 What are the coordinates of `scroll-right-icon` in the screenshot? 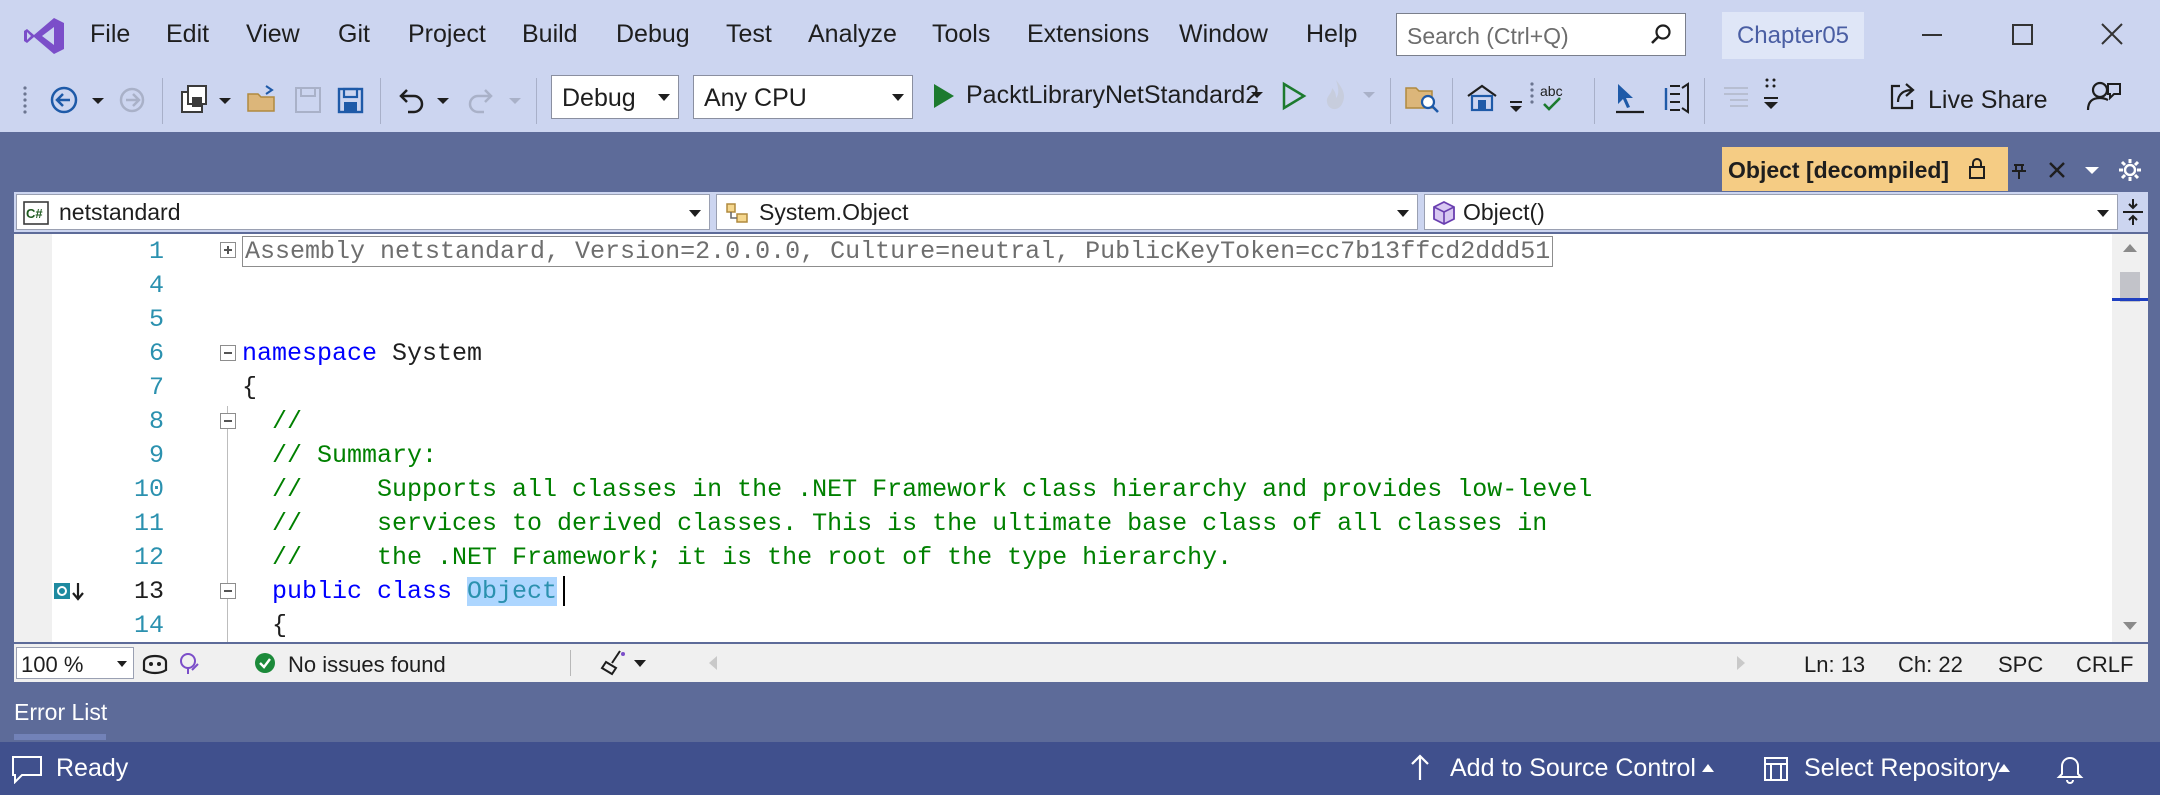 It's located at (1741, 663).